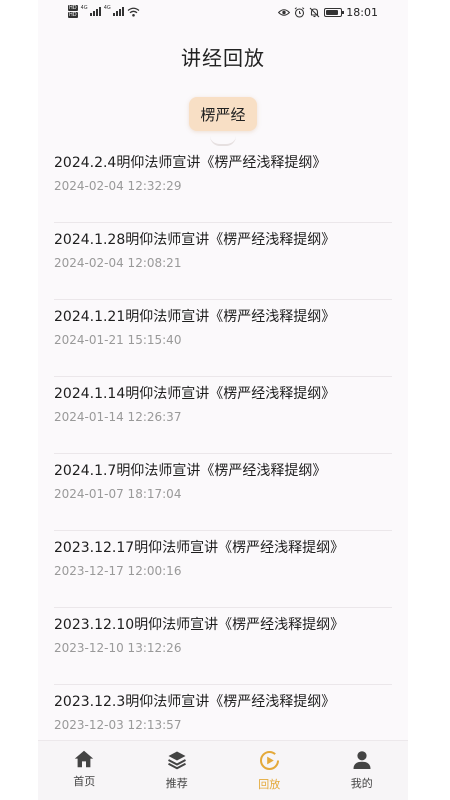  Describe the element at coordinates (223, 14) in the screenshot. I see `status-bar: HD HD 4G 4G 18:01` at that location.